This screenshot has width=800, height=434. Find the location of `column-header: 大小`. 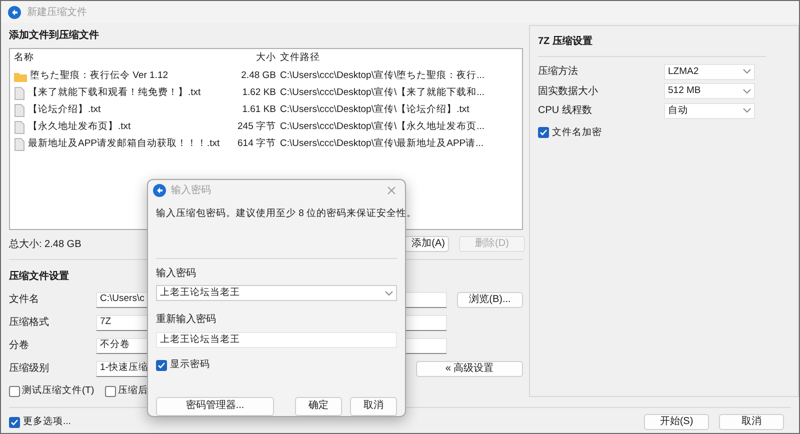

column-header: 大小 is located at coordinates (266, 58).